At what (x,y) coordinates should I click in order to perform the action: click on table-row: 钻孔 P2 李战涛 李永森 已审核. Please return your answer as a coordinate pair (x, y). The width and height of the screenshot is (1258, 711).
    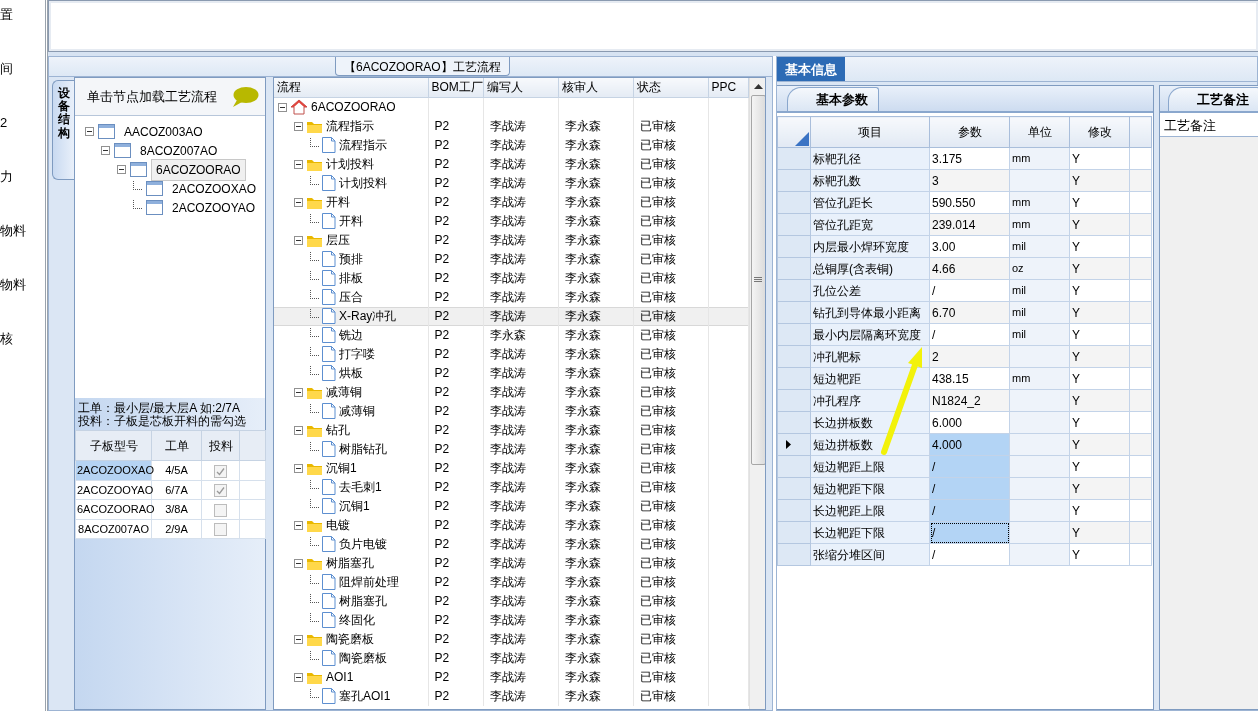
    Looking at the image, I should click on (511, 430).